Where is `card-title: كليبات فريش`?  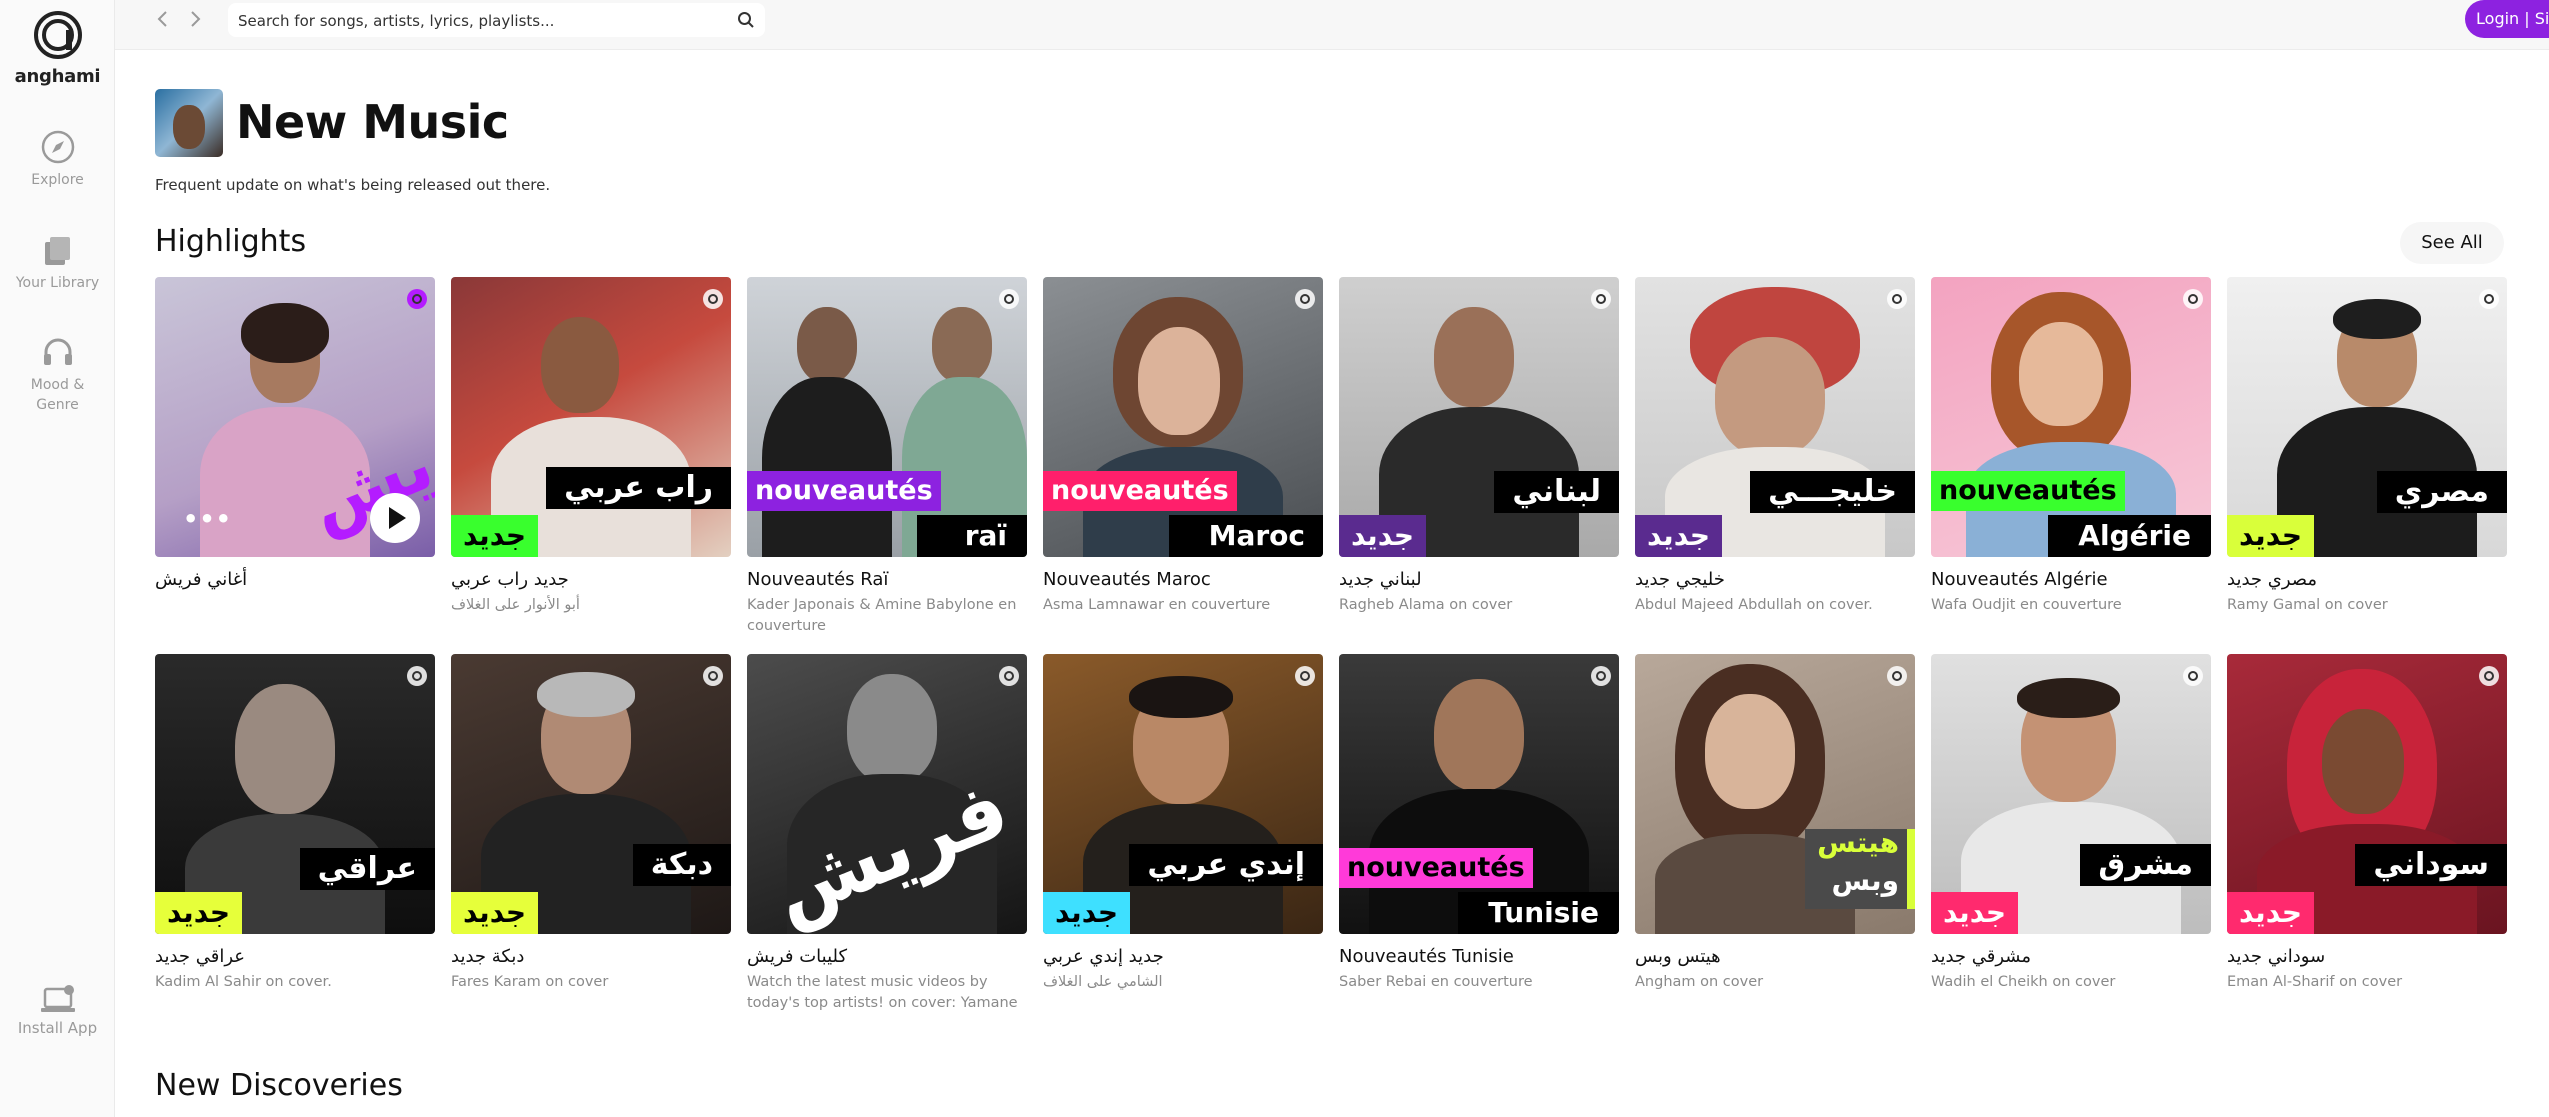
card-title: كليبات فريش is located at coordinates (887, 956).